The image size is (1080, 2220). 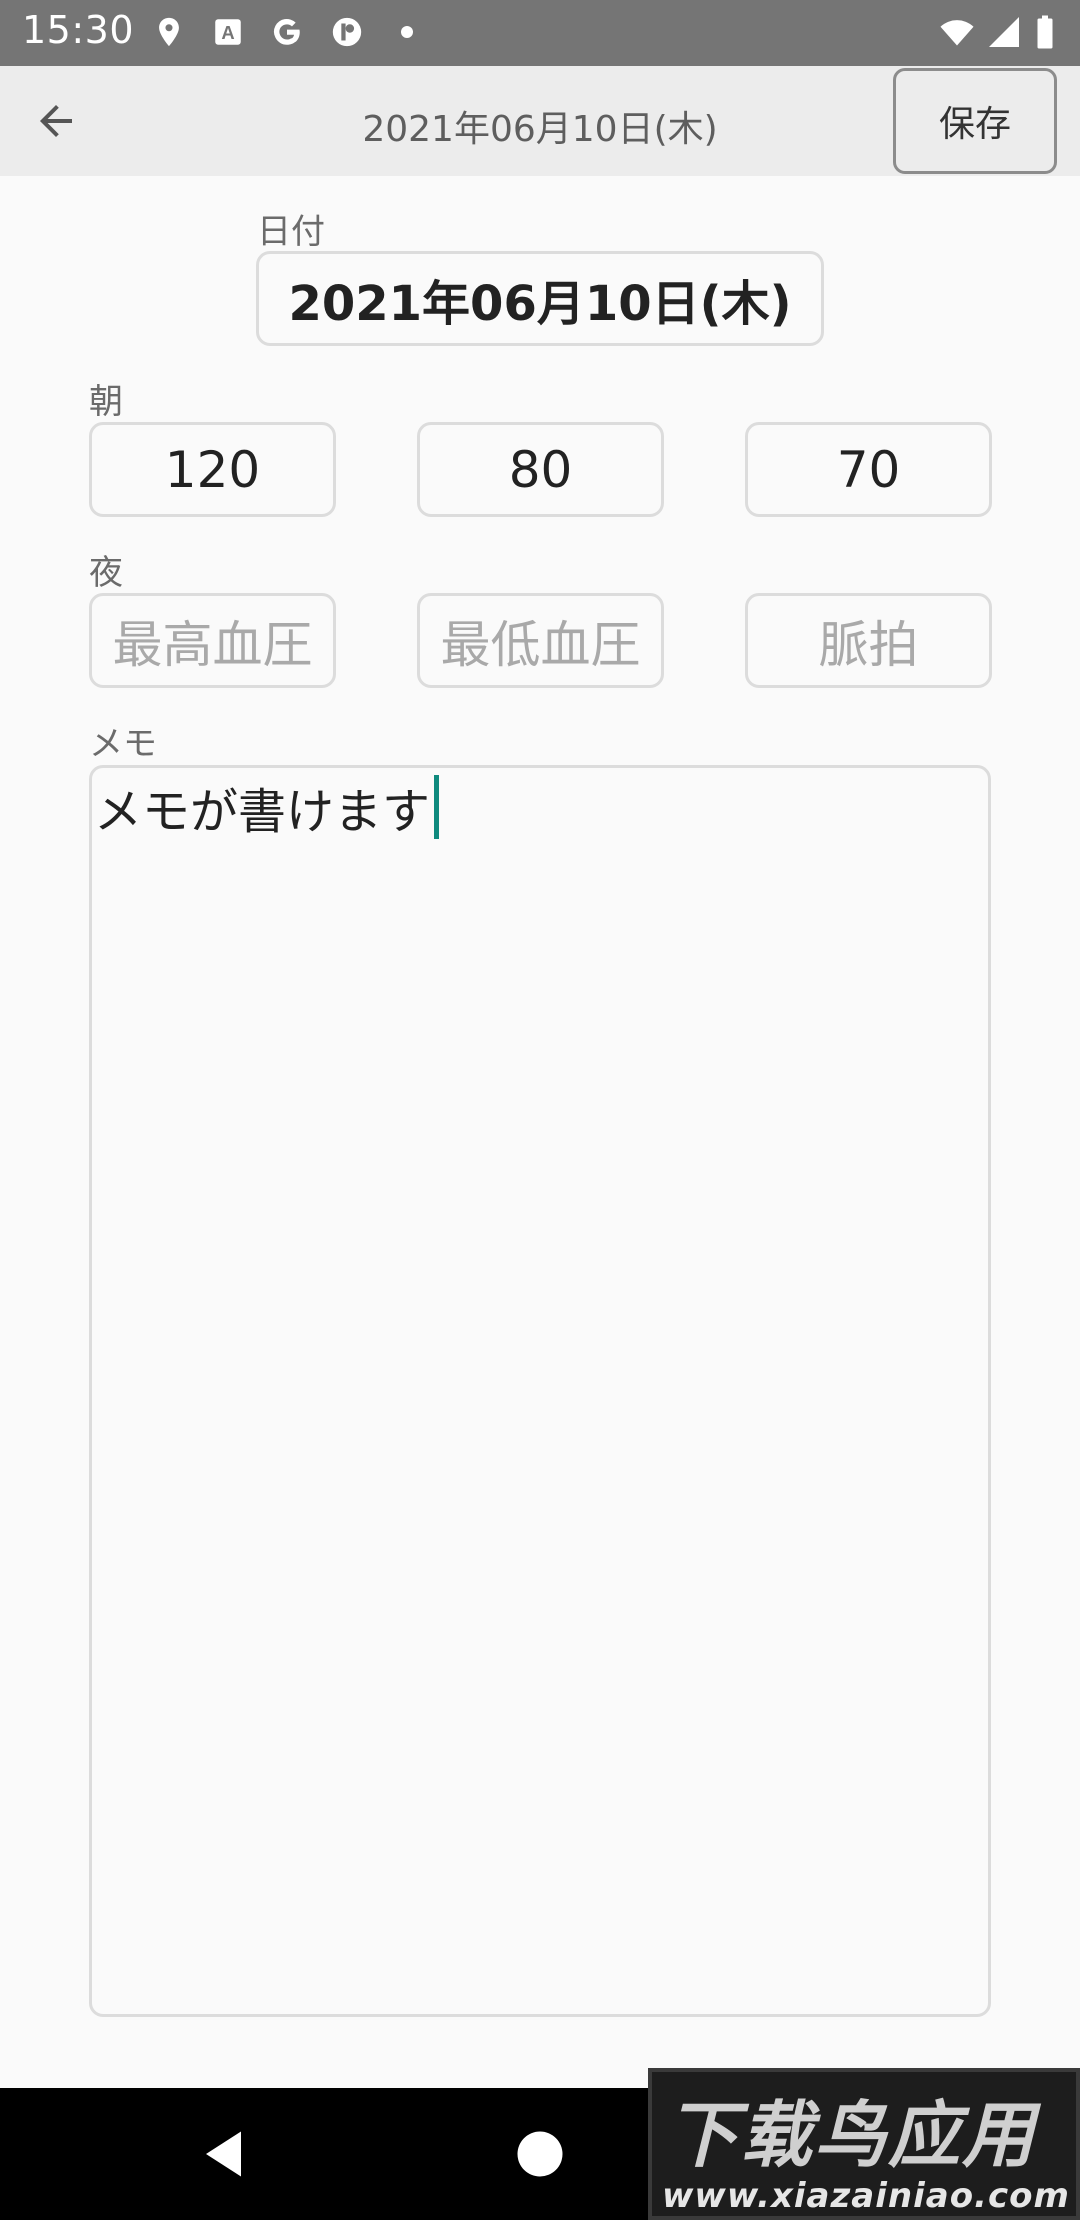 I want to click on memo-label: メモ, so click(x=123, y=744).